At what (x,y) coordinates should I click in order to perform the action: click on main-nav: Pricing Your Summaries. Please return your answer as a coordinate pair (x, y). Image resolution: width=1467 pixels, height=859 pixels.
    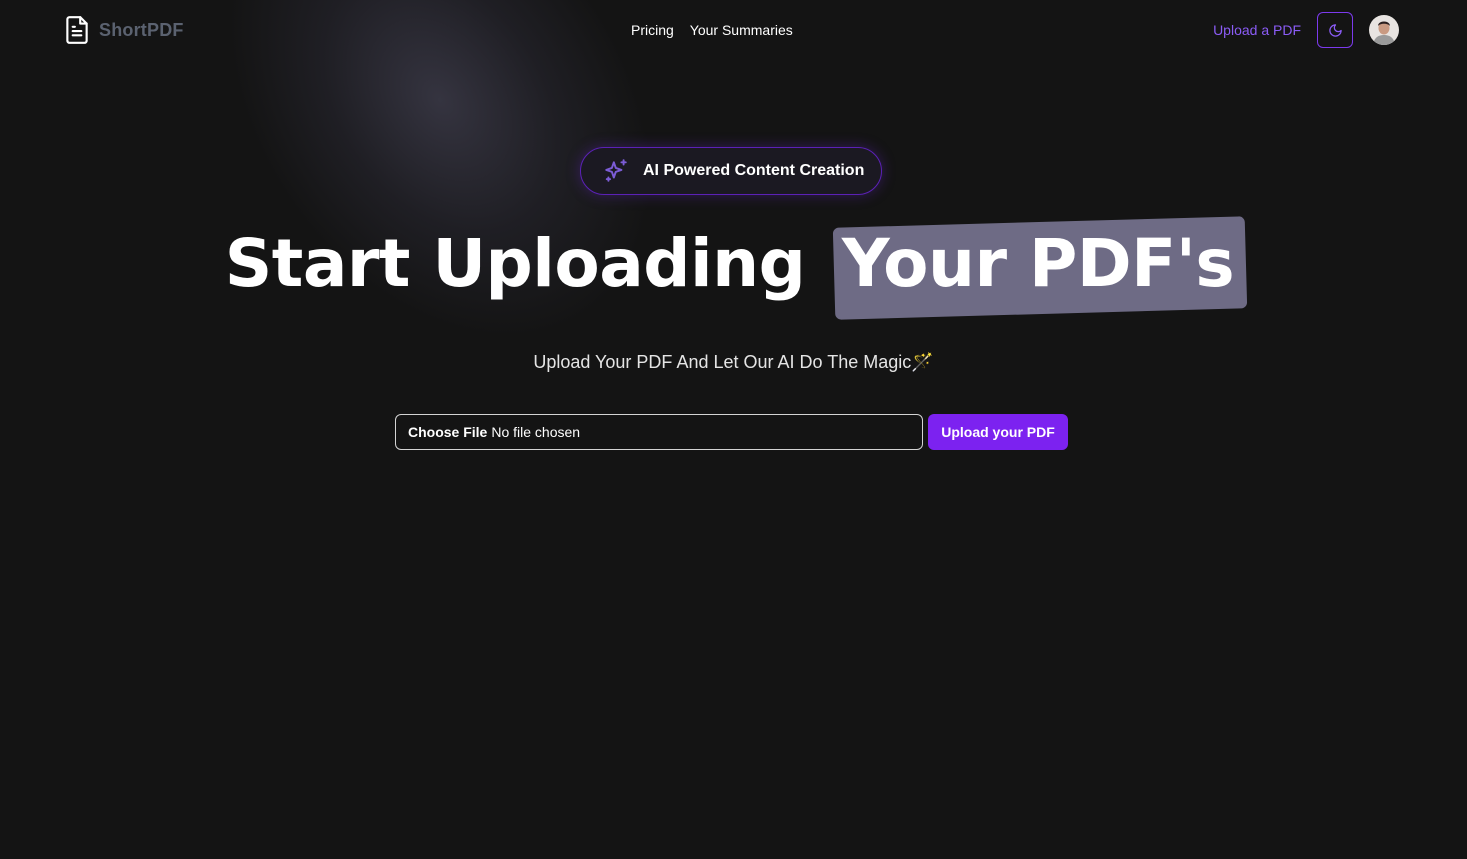
    Looking at the image, I should click on (712, 30).